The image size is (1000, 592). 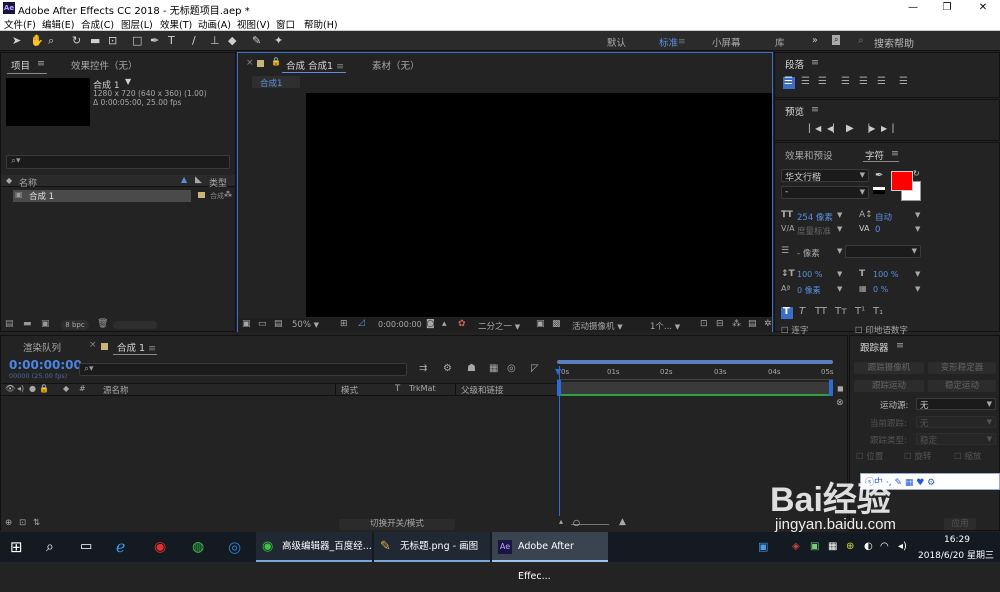 I want to click on tray-volume-icon: ◂), so click(x=902, y=547).